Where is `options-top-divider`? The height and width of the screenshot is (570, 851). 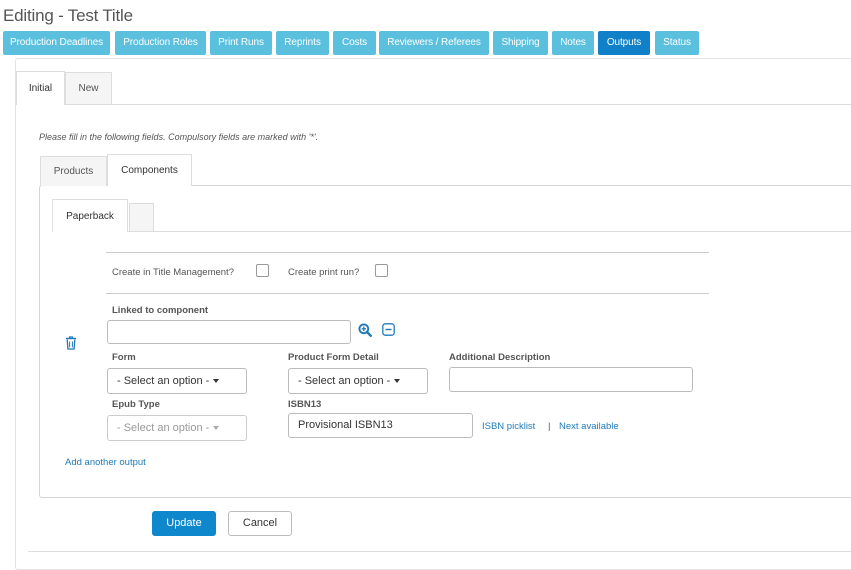 options-top-divider is located at coordinates (407, 252).